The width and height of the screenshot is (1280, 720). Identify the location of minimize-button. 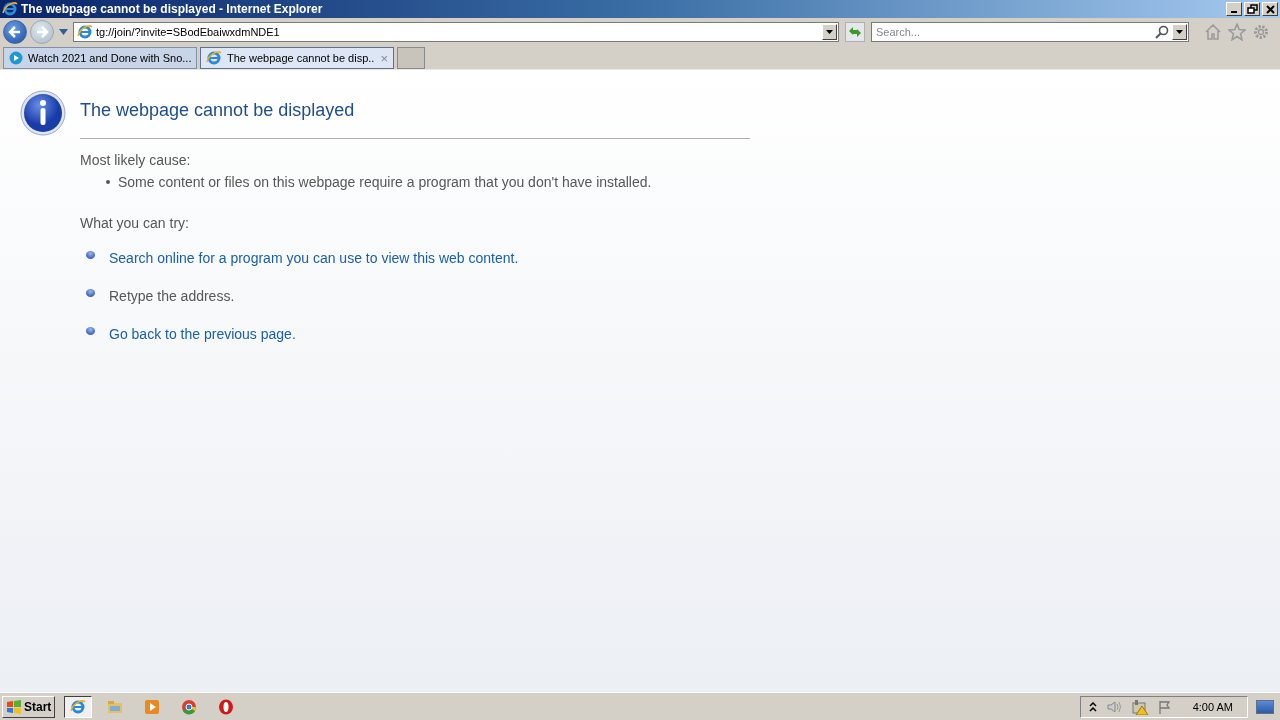
(1234, 9).